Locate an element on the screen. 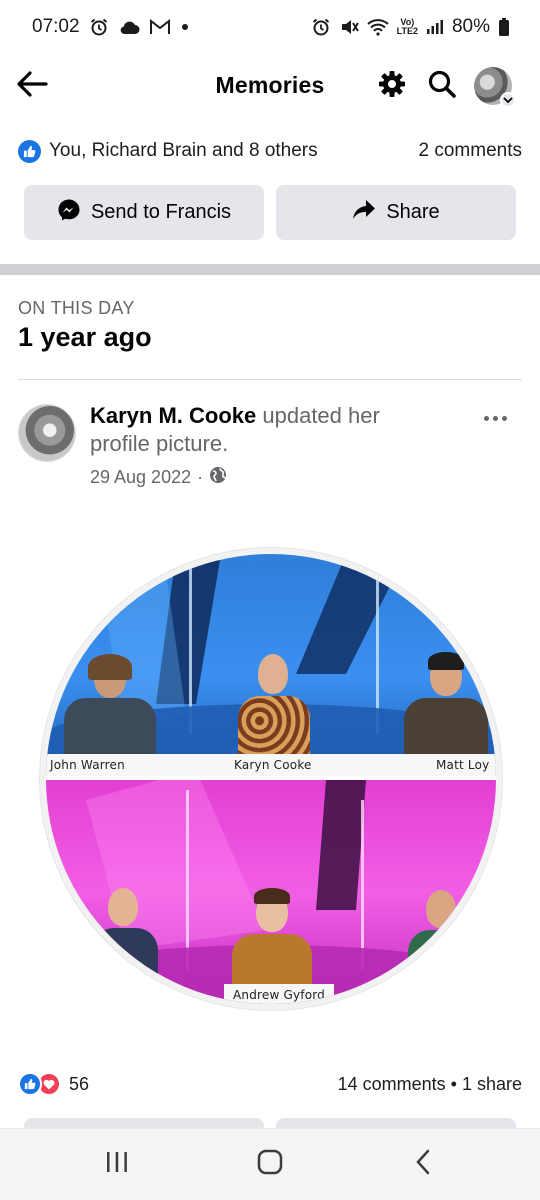 This screenshot has height=1200, width=540. chevron-left-icon is located at coordinates (423, 1164).